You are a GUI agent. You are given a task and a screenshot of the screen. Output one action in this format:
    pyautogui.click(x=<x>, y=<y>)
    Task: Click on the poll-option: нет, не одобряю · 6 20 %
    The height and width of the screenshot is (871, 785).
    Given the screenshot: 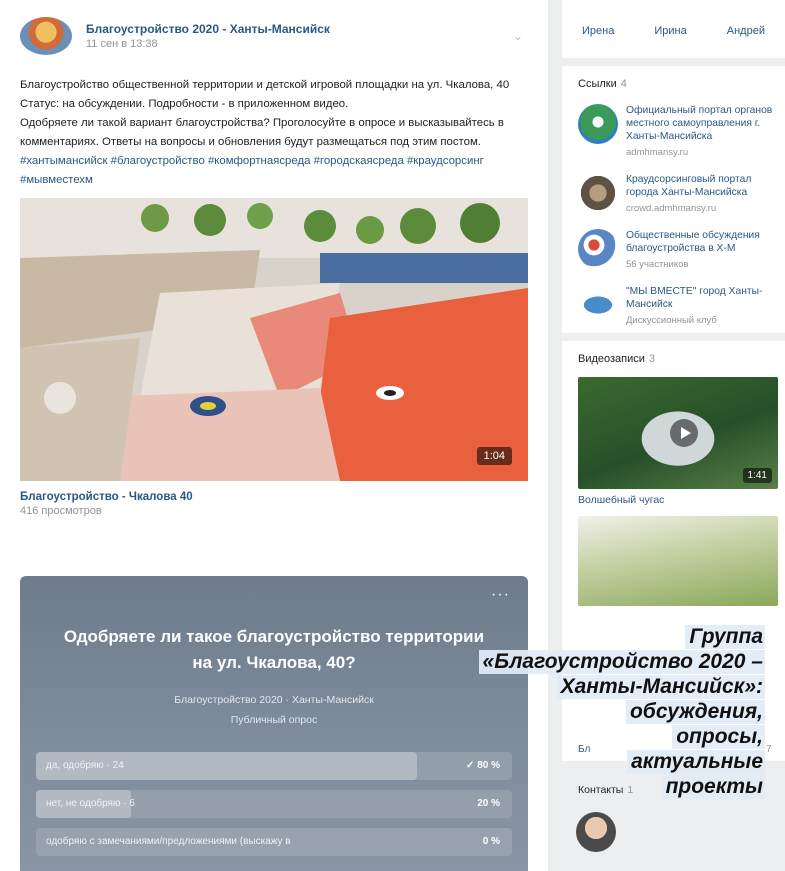 What is the action you would take?
    pyautogui.click(x=274, y=804)
    